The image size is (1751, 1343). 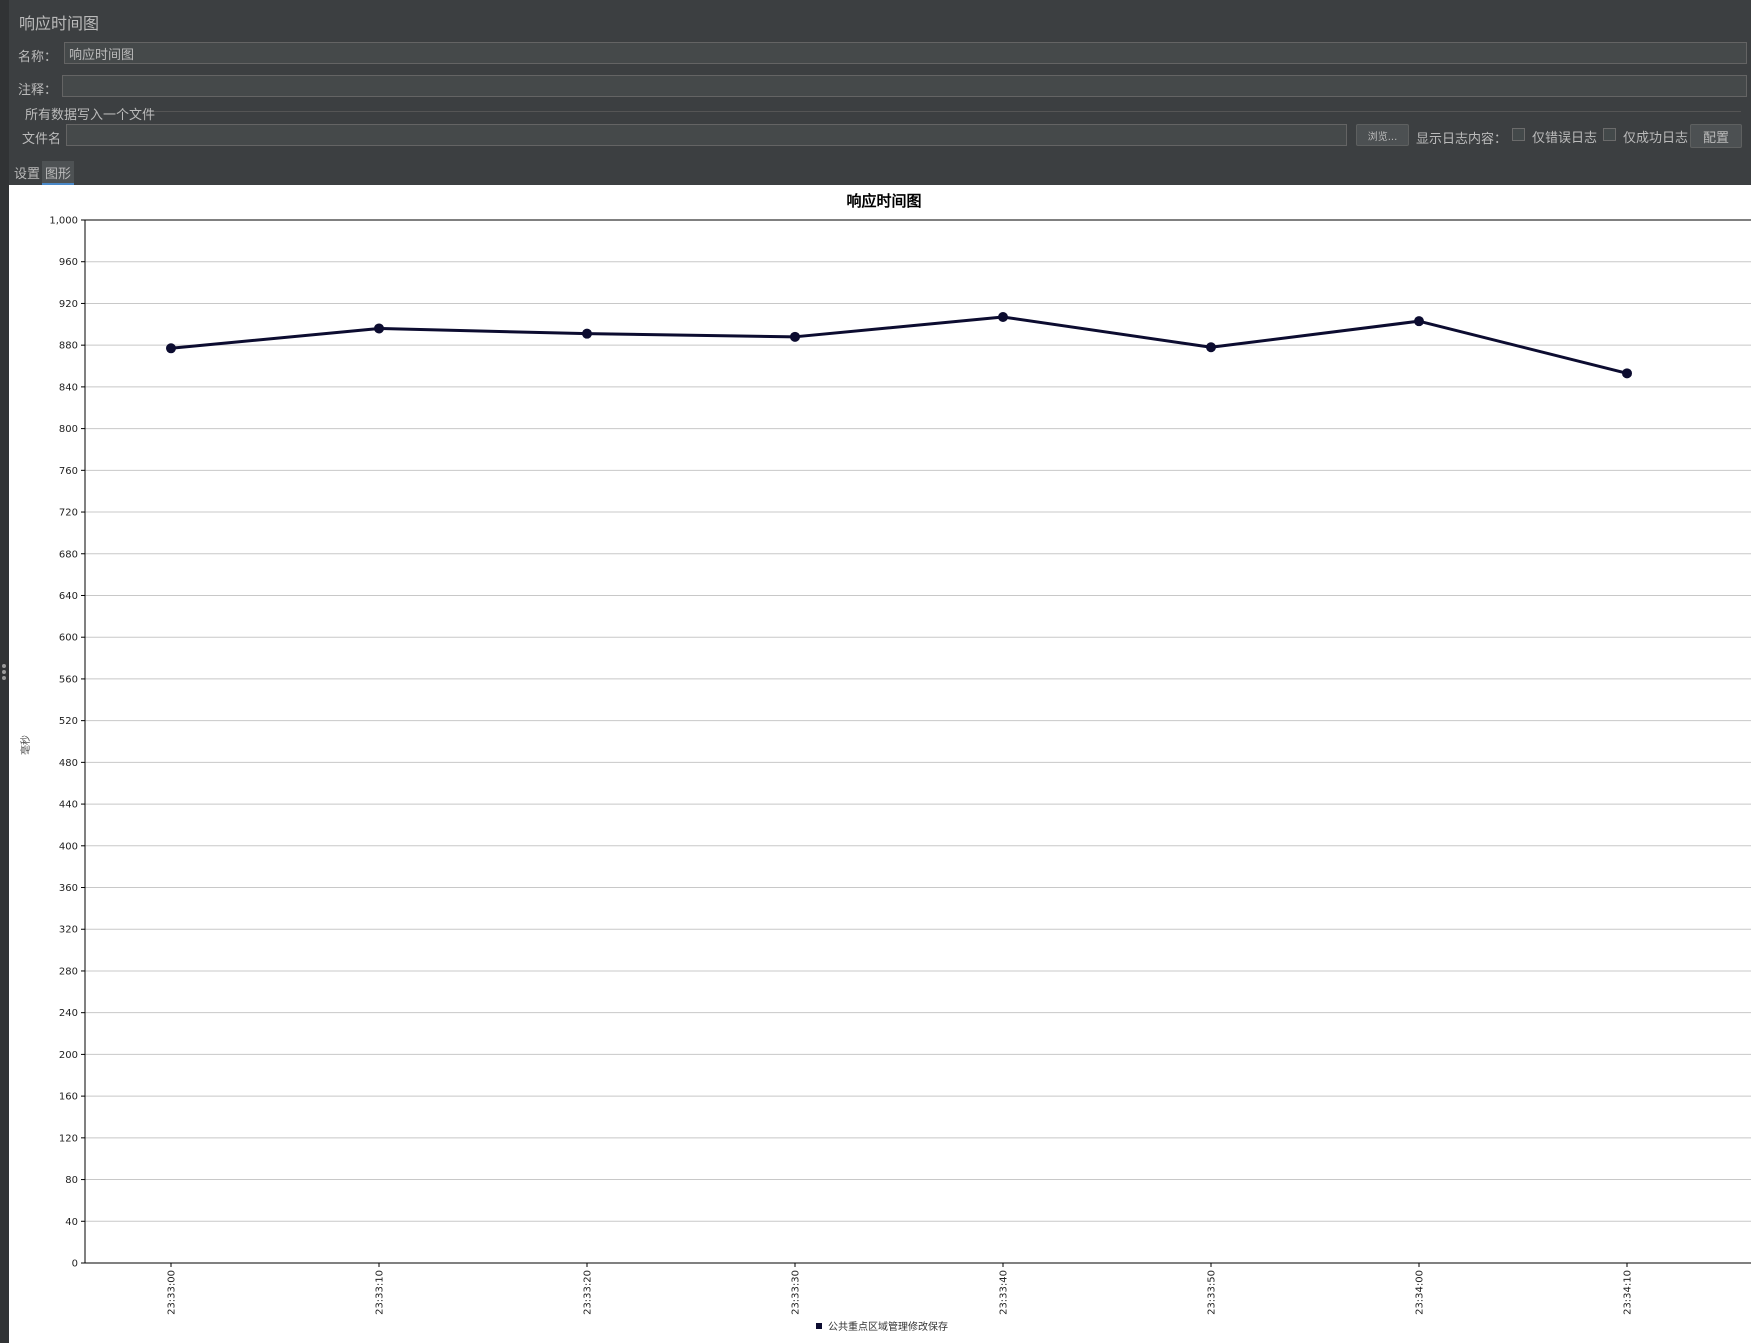 What do you see at coordinates (25, 745) in the screenshot?
I see `y-axis-label: 毫秒` at bounding box center [25, 745].